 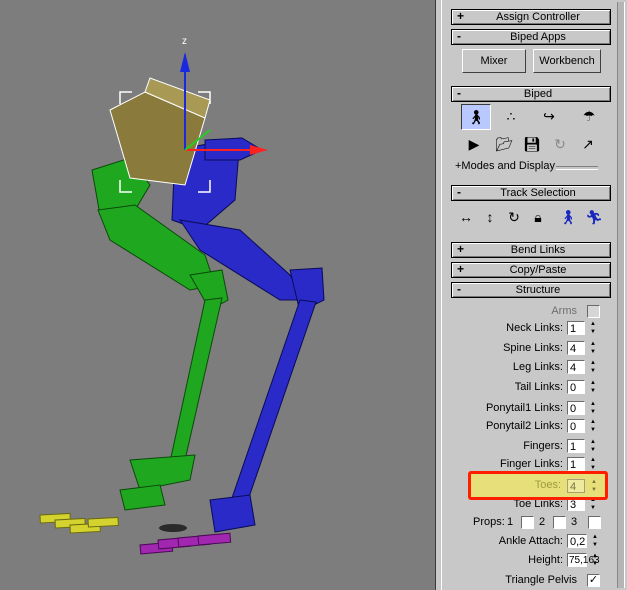 I want to click on toes-input: 4, so click(x=576, y=486).